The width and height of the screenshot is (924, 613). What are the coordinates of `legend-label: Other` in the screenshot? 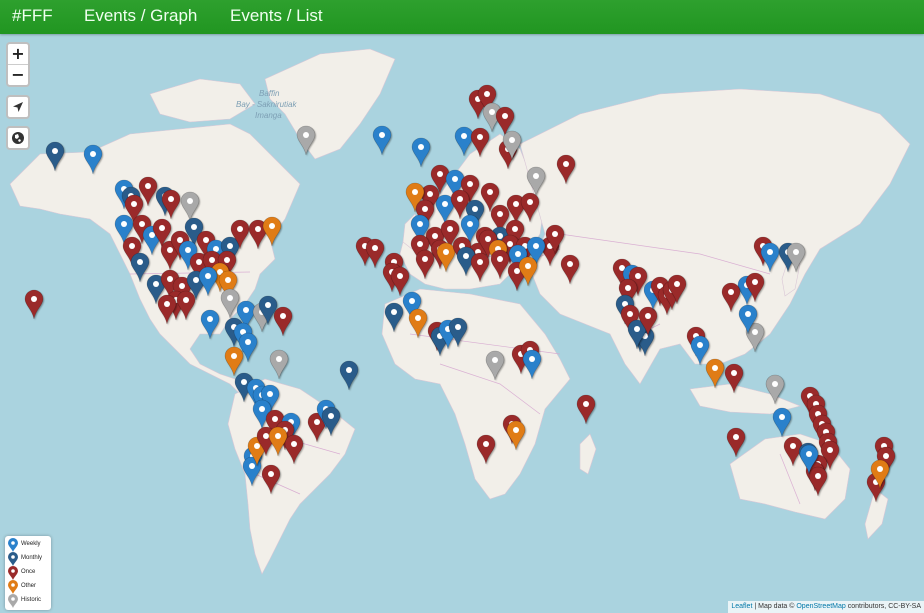 It's located at (29, 586).